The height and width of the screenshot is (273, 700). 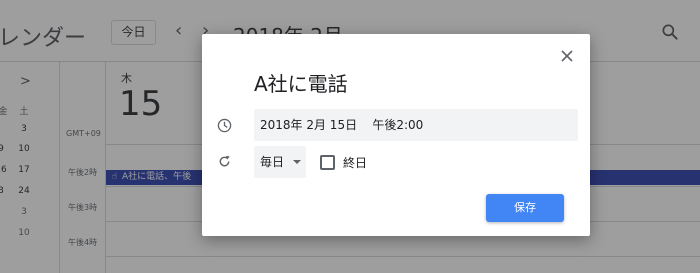 I want to click on datetime-field: 2018年 2月 15日 午後2:00, so click(x=416, y=125).